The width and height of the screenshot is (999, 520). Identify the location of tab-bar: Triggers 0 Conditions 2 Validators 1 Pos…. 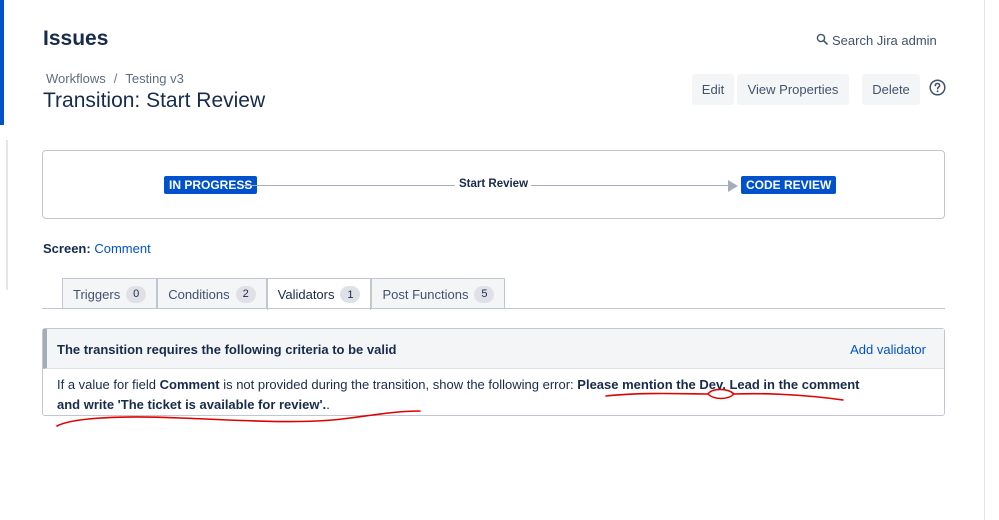
(284, 294).